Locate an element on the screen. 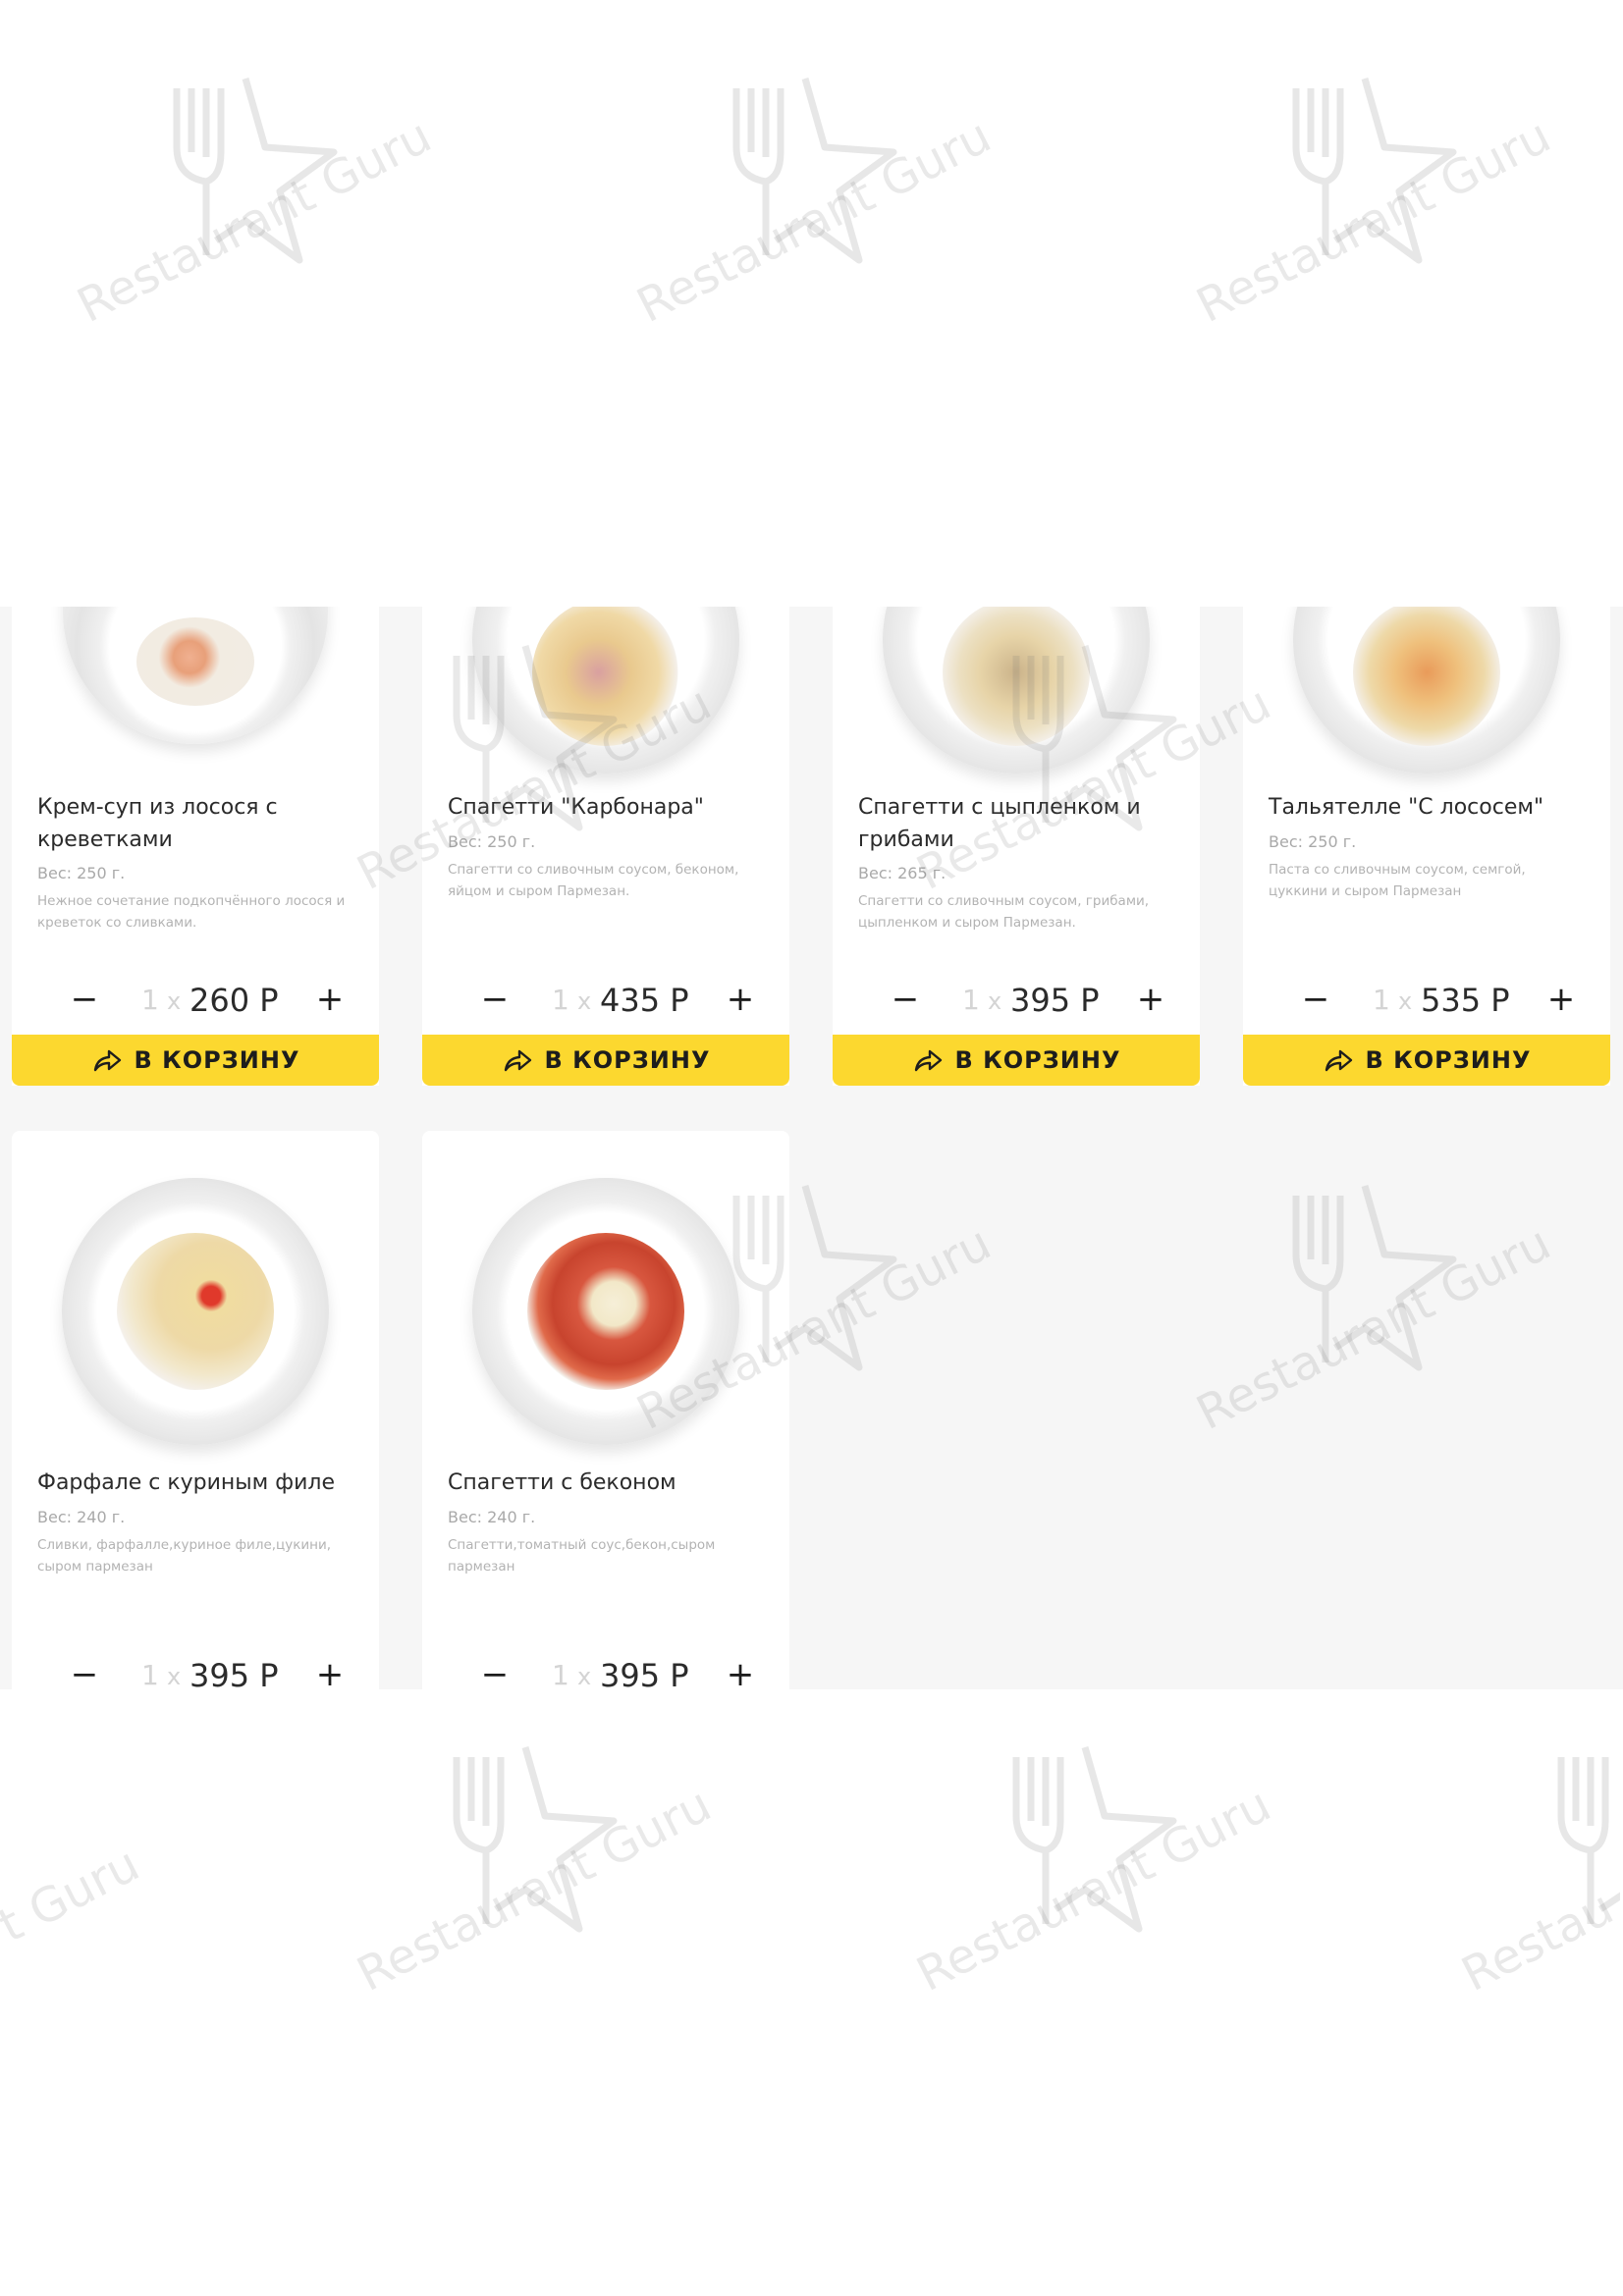 Image resolution: width=1623 pixels, height=2296 pixels. product-title: Спагетти с беконом is located at coordinates (562, 1482).